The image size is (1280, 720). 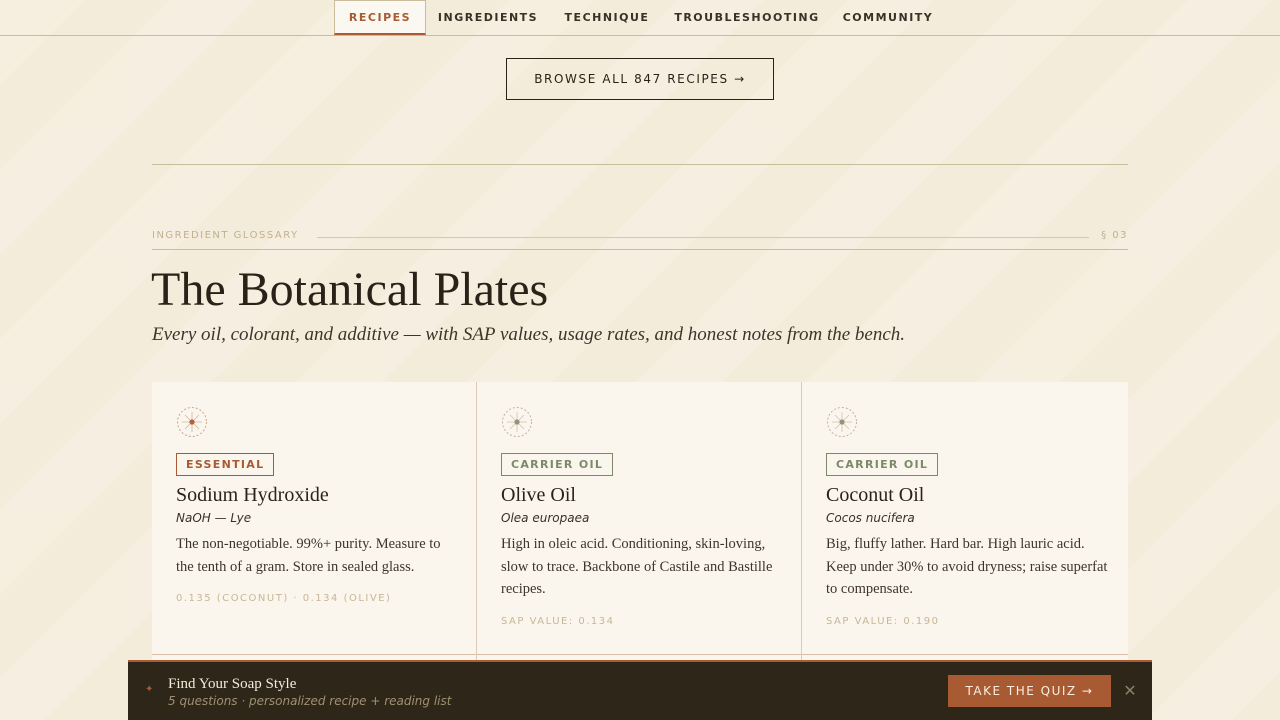 I want to click on tab-technique: TECHNIQUE, so click(x=607, y=17).